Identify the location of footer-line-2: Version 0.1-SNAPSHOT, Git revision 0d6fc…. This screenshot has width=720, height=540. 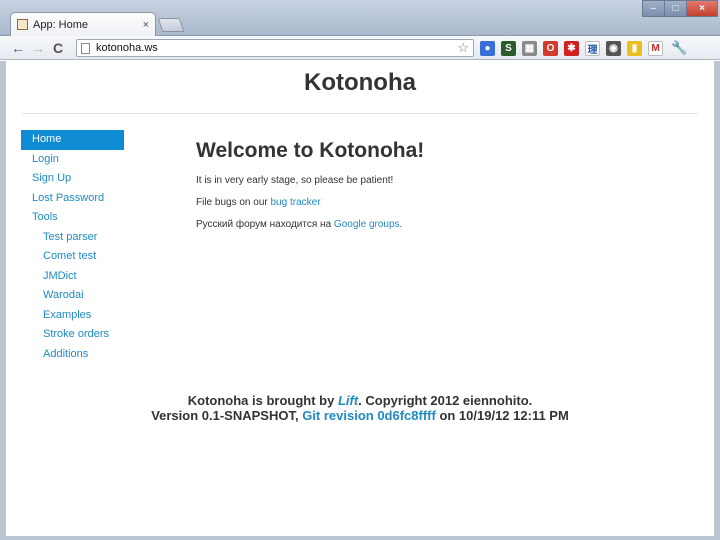
(360, 415).